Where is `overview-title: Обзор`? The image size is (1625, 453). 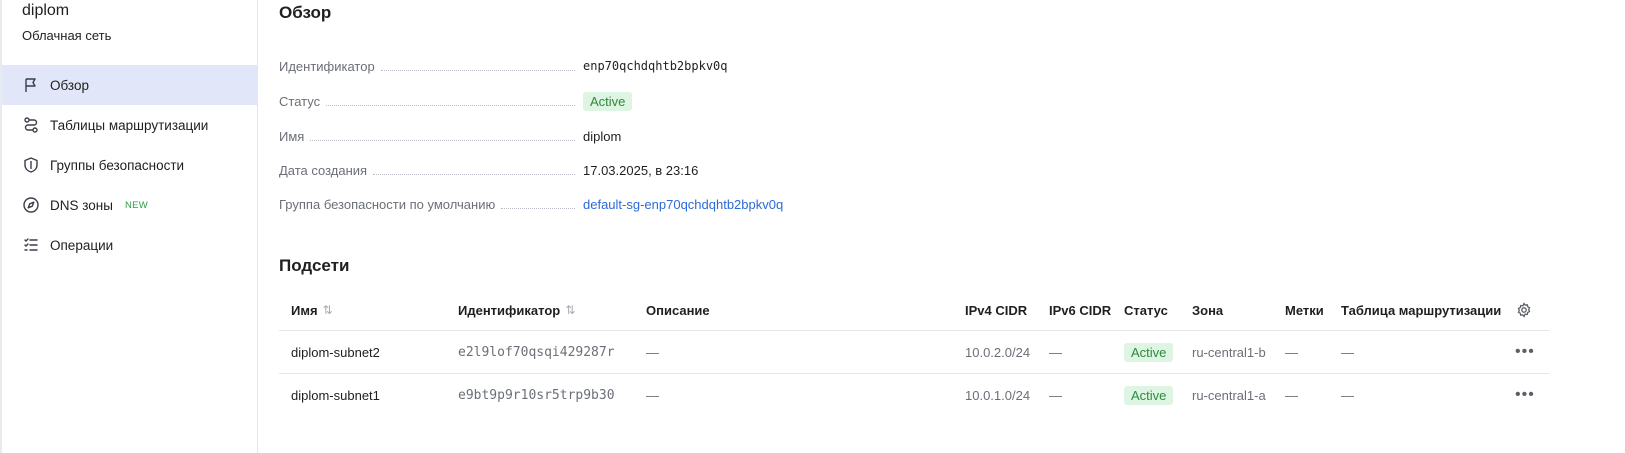 overview-title: Обзор is located at coordinates (305, 12).